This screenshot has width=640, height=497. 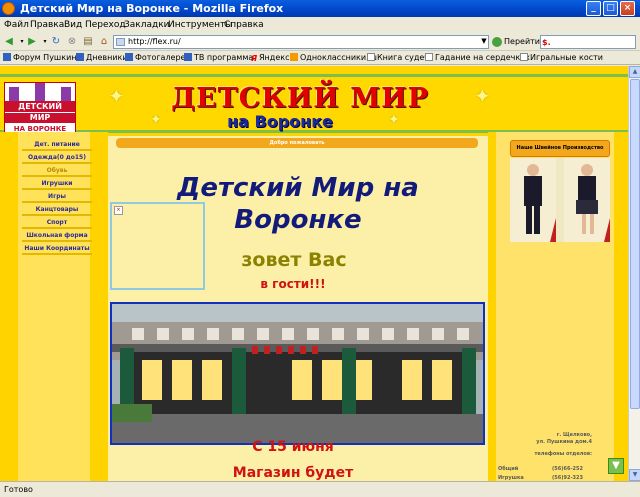 What do you see at coordinates (57, 222) in the screenshot?
I see `nav-sport: Спорт` at bounding box center [57, 222].